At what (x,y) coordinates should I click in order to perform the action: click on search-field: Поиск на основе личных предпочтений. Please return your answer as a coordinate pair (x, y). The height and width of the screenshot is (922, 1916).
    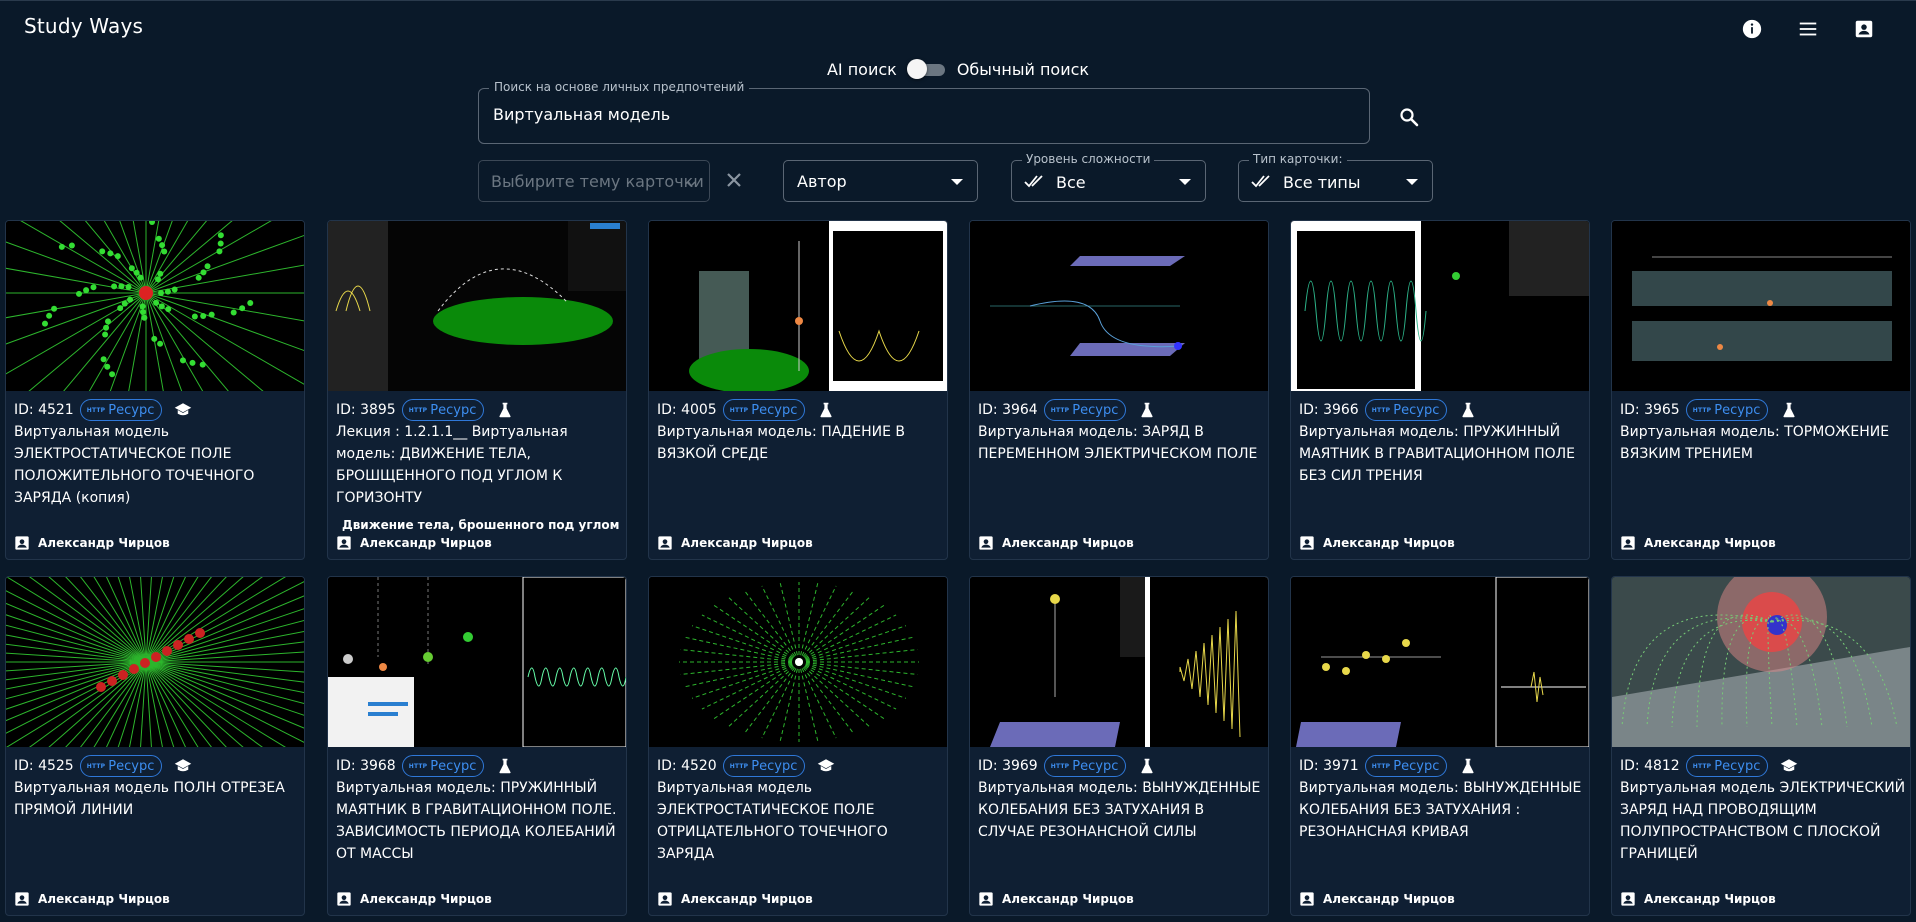
    Looking at the image, I should click on (924, 112).